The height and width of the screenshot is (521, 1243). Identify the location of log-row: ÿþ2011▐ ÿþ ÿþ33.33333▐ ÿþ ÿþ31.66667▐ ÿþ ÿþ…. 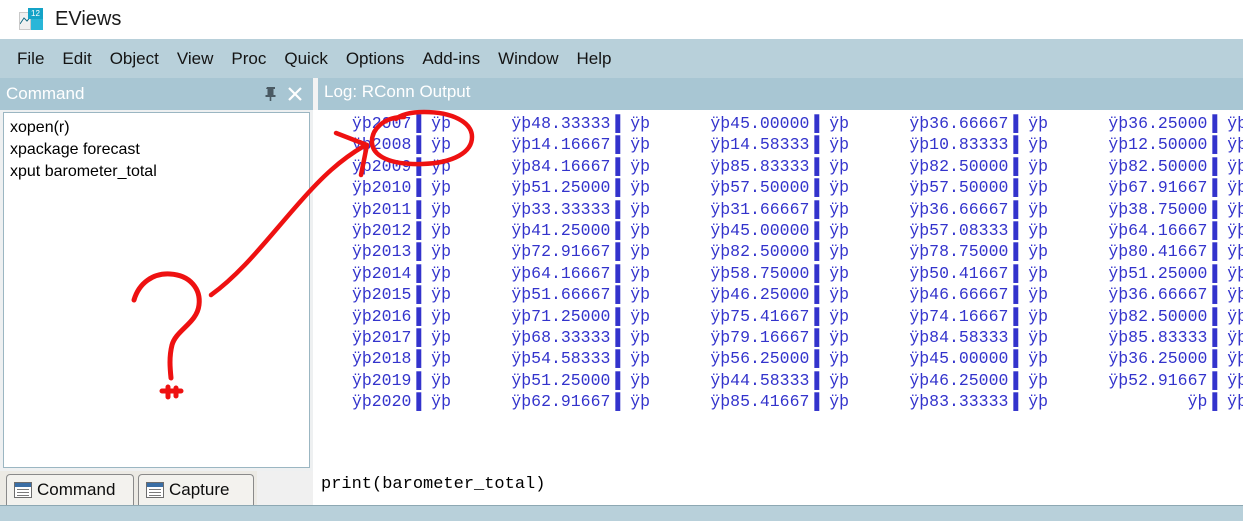
(784, 209).